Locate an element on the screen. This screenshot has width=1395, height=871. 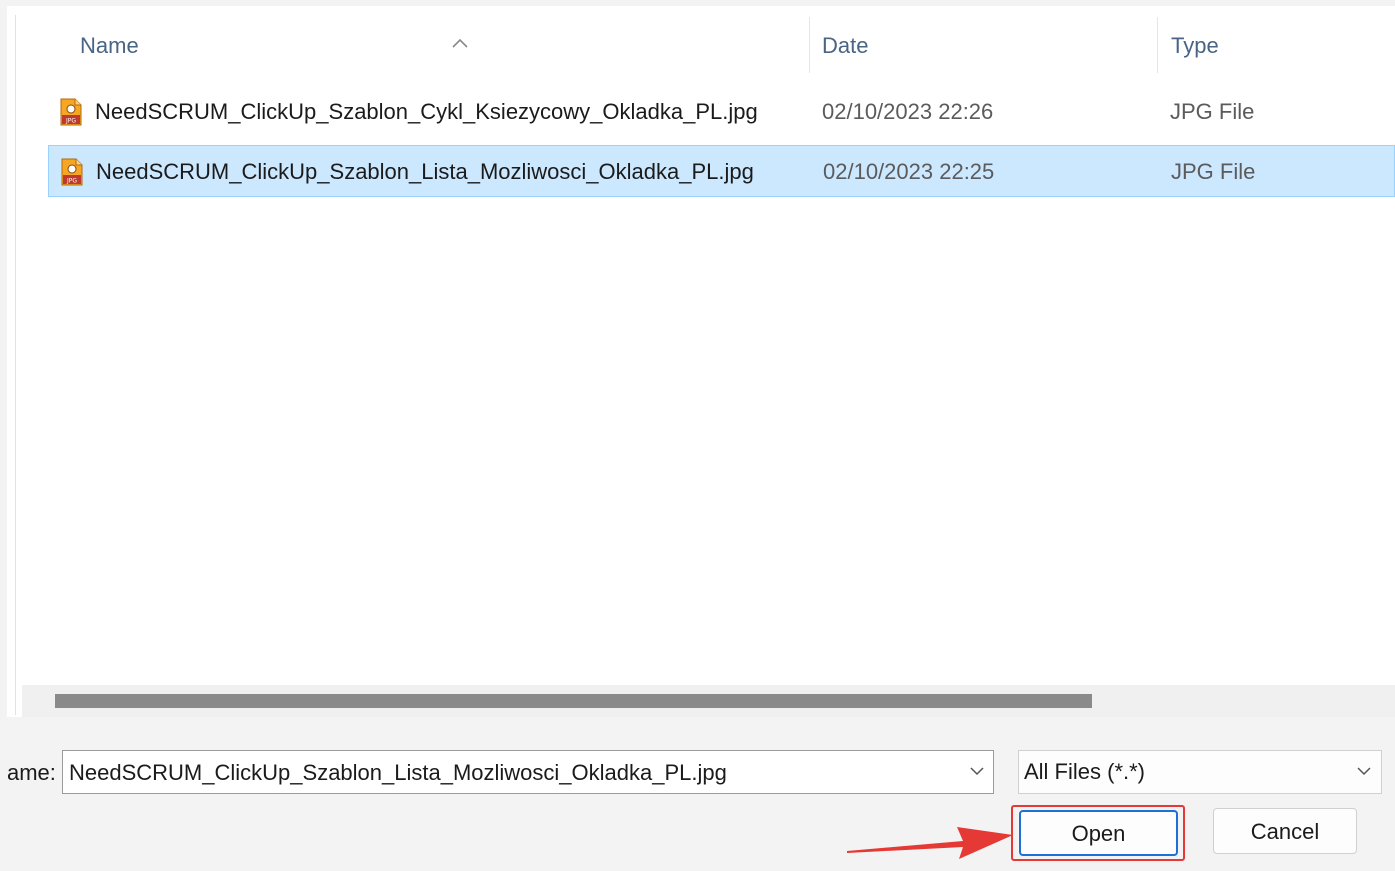
file-date: 02/10/2023 22:25 is located at coordinates (909, 171).